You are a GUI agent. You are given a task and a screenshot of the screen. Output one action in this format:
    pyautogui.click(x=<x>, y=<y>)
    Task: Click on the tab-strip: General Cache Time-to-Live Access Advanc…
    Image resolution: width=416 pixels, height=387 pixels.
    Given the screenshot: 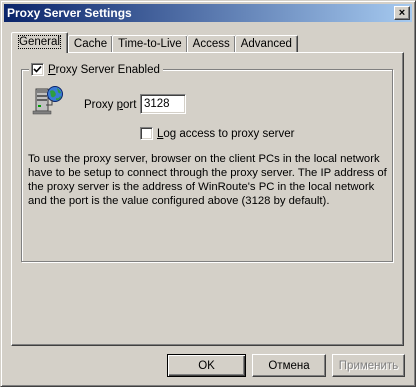 What is the action you would take?
    pyautogui.click(x=154, y=42)
    